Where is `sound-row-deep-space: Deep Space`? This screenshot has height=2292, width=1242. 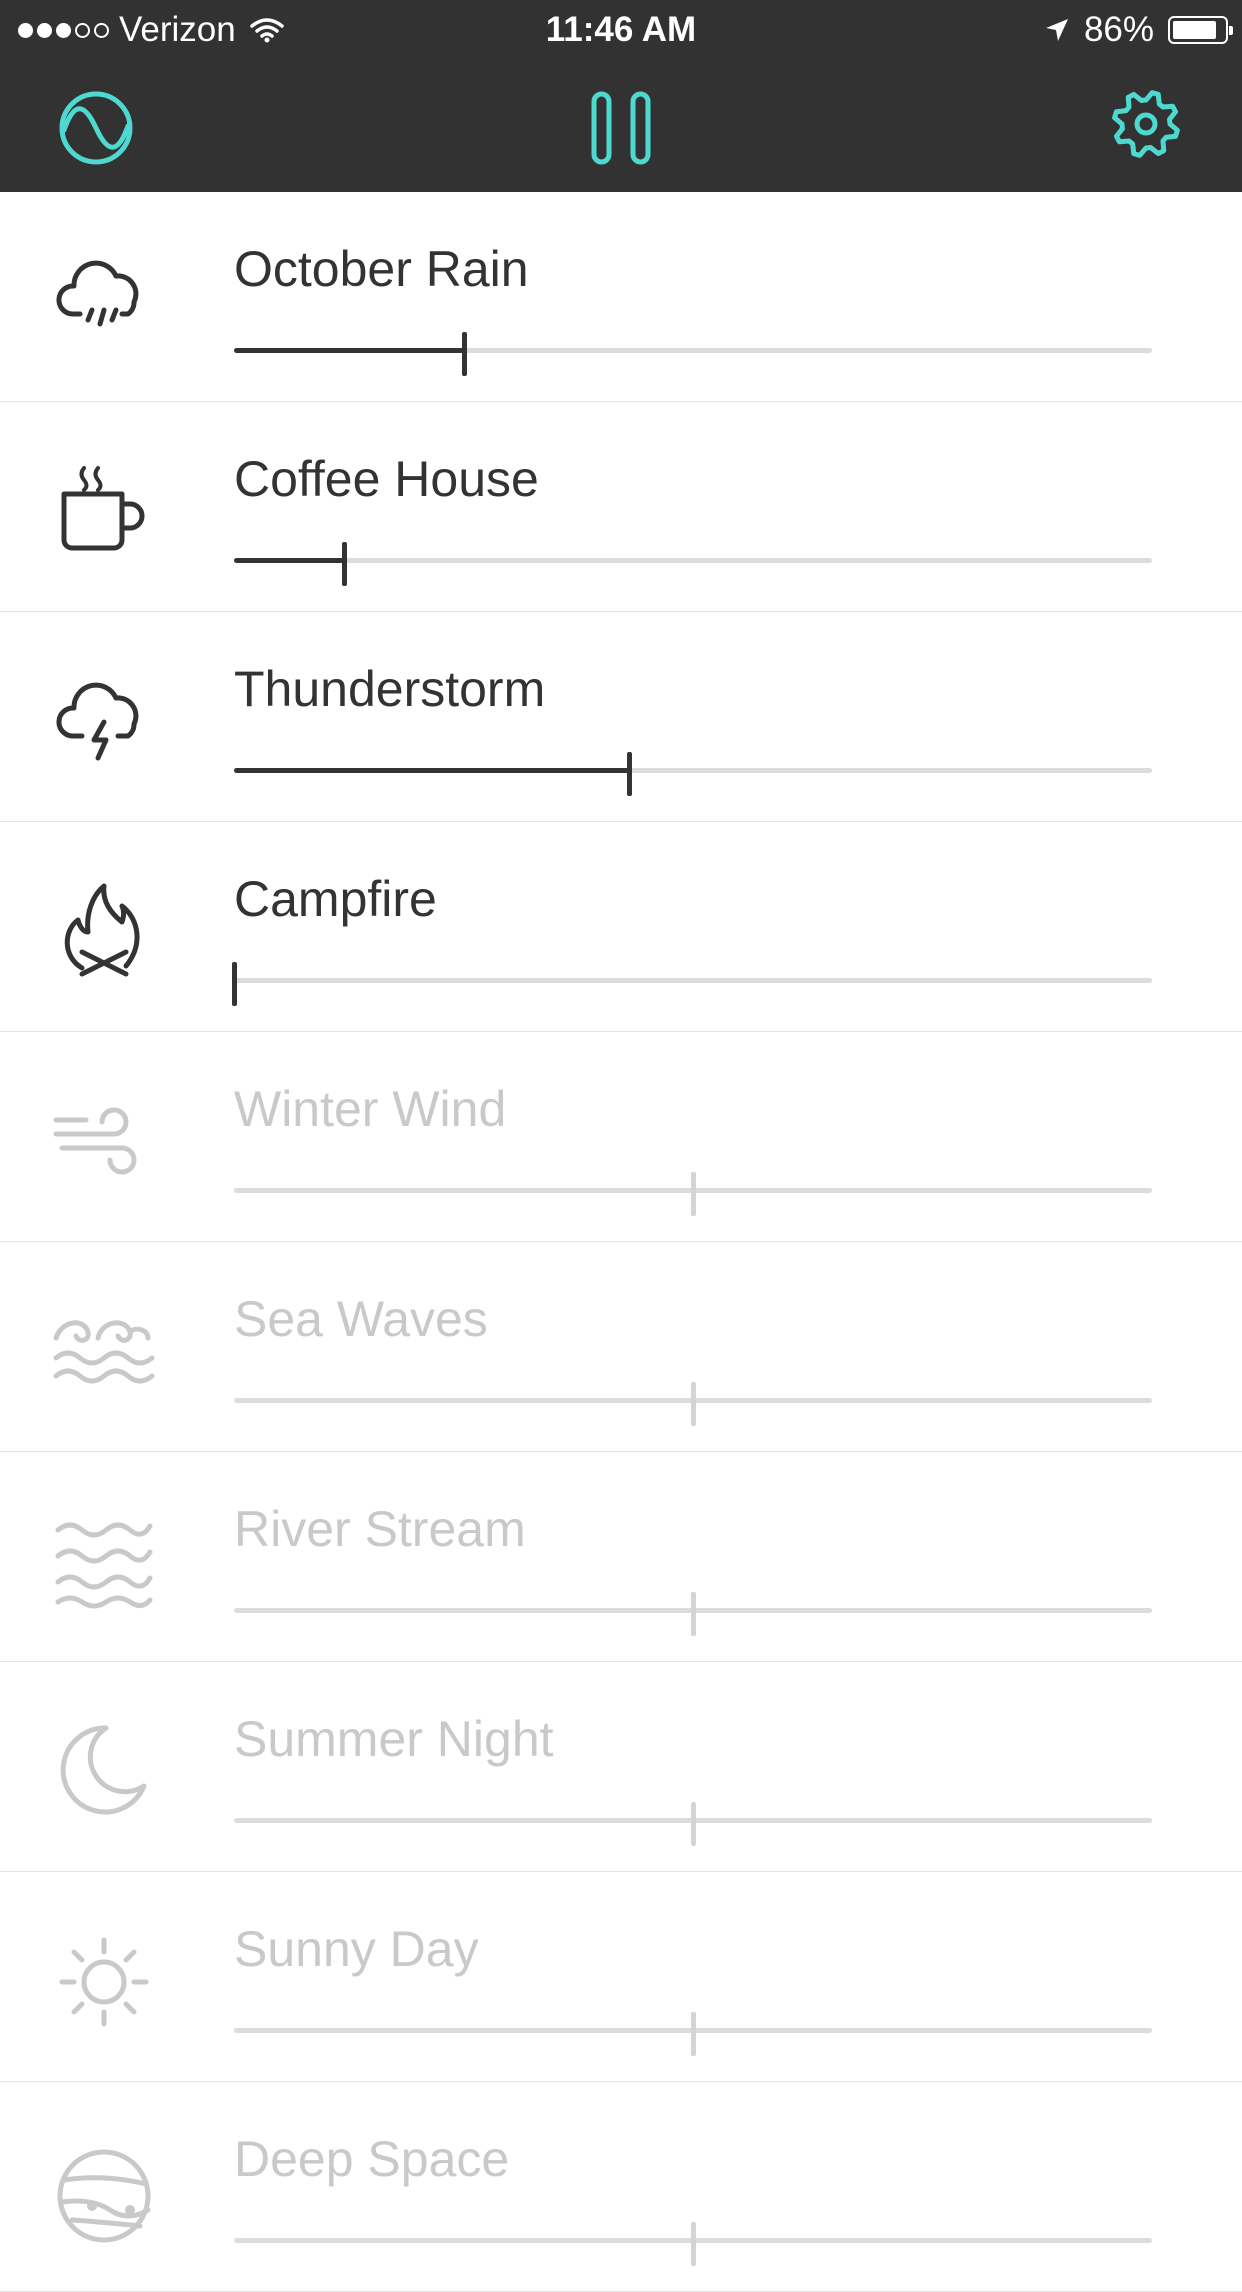
sound-row-deep-space: Deep Space is located at coordinates (621, 2187).